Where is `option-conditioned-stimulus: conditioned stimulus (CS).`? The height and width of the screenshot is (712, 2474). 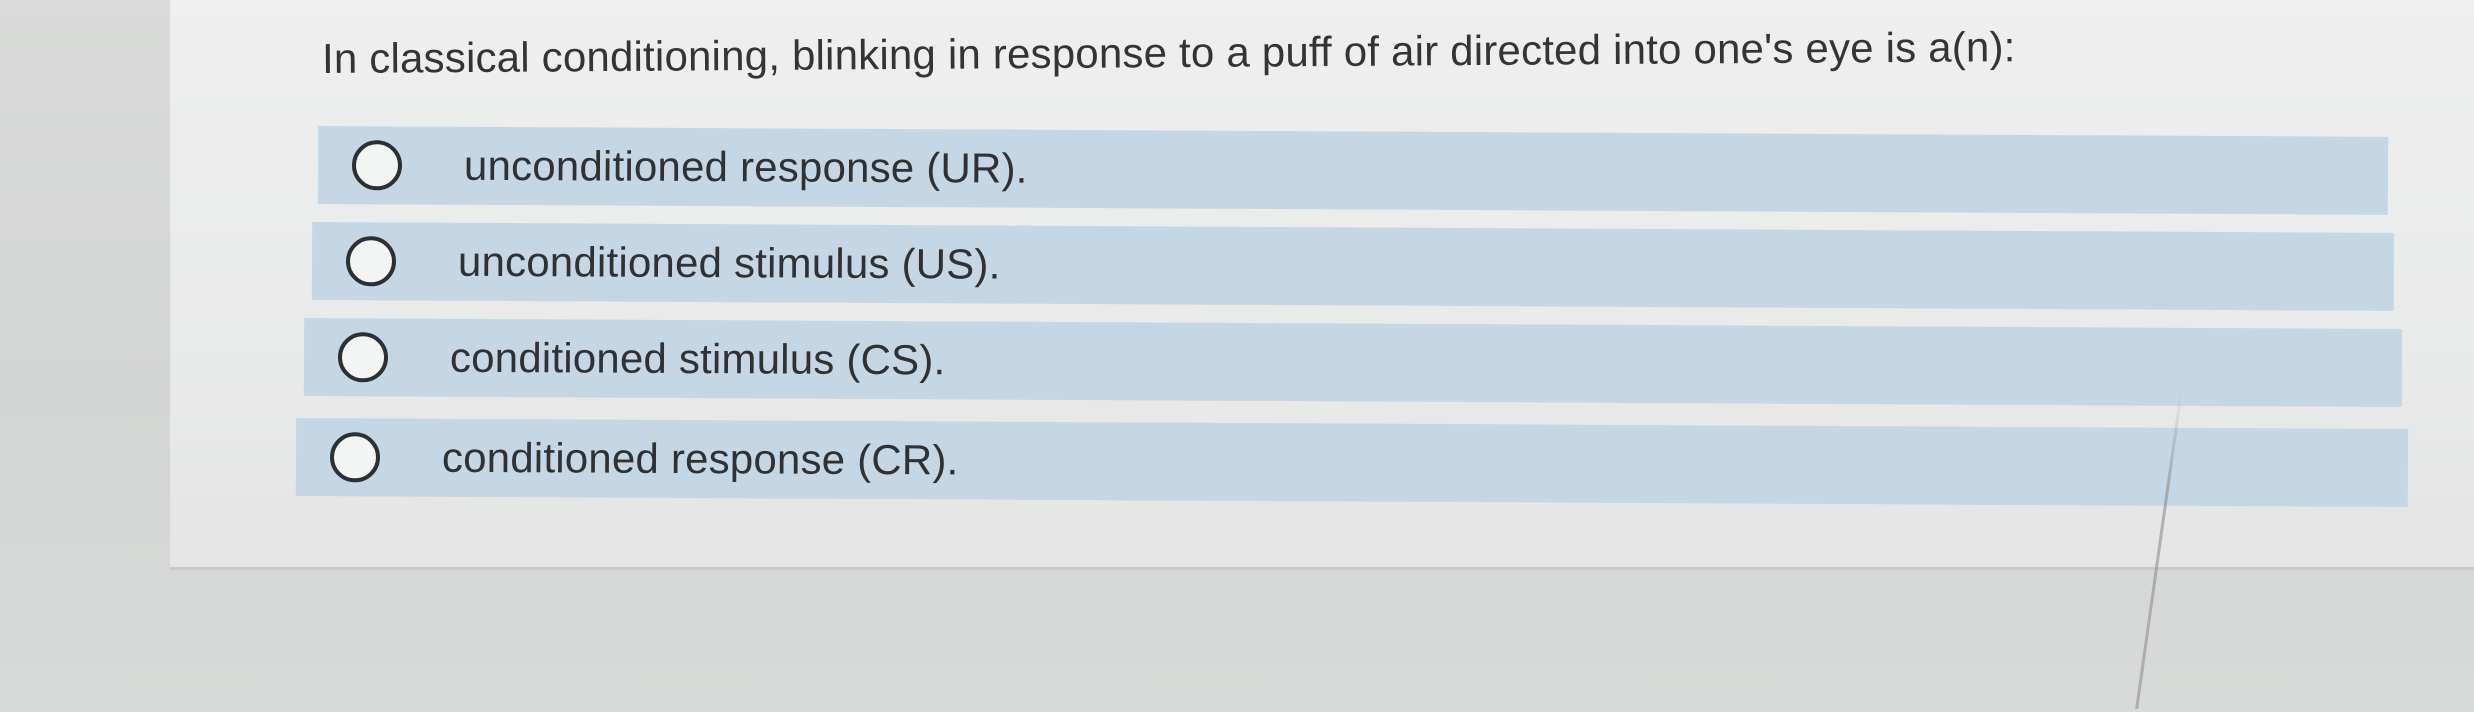 option-conditioned-stimulus: conditioned stimulus (CS). is located at coordinates (1353, 362).